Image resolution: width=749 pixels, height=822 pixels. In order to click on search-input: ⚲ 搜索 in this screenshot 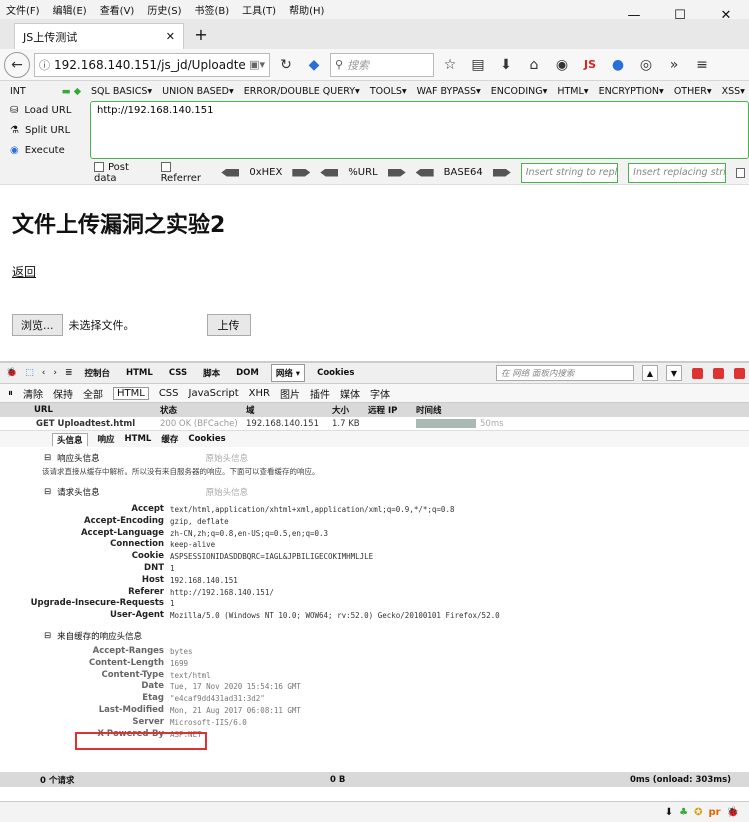, I will do `click(382, 64)`.